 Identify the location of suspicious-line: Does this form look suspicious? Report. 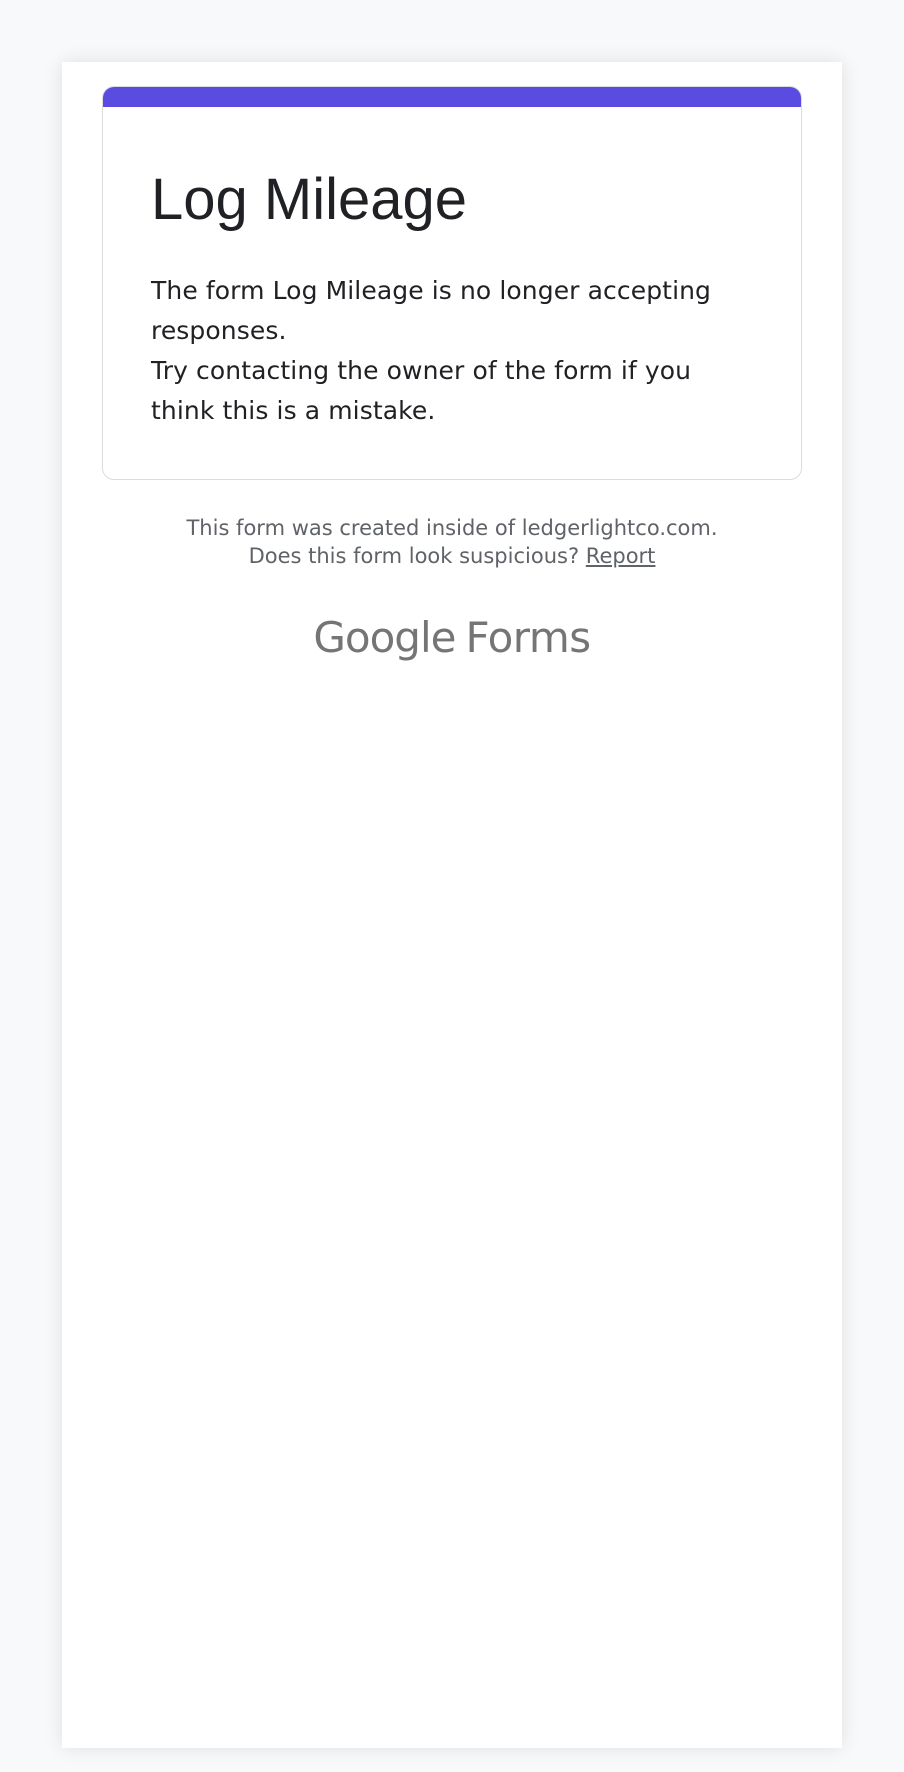
(452, 556).